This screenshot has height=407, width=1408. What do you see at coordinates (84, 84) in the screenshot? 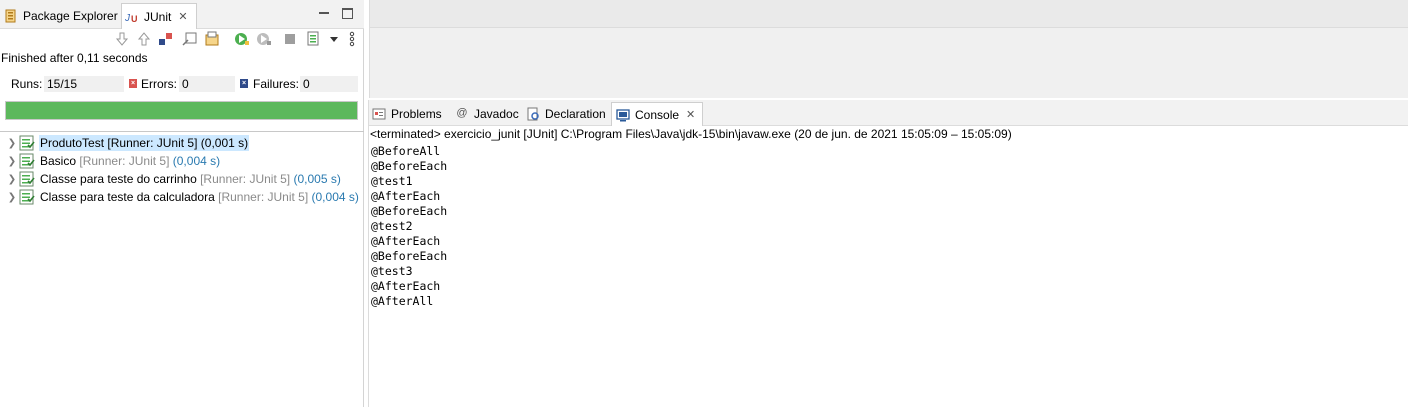
I see `runs-value: 15/15` at bounding box center [84, 84].